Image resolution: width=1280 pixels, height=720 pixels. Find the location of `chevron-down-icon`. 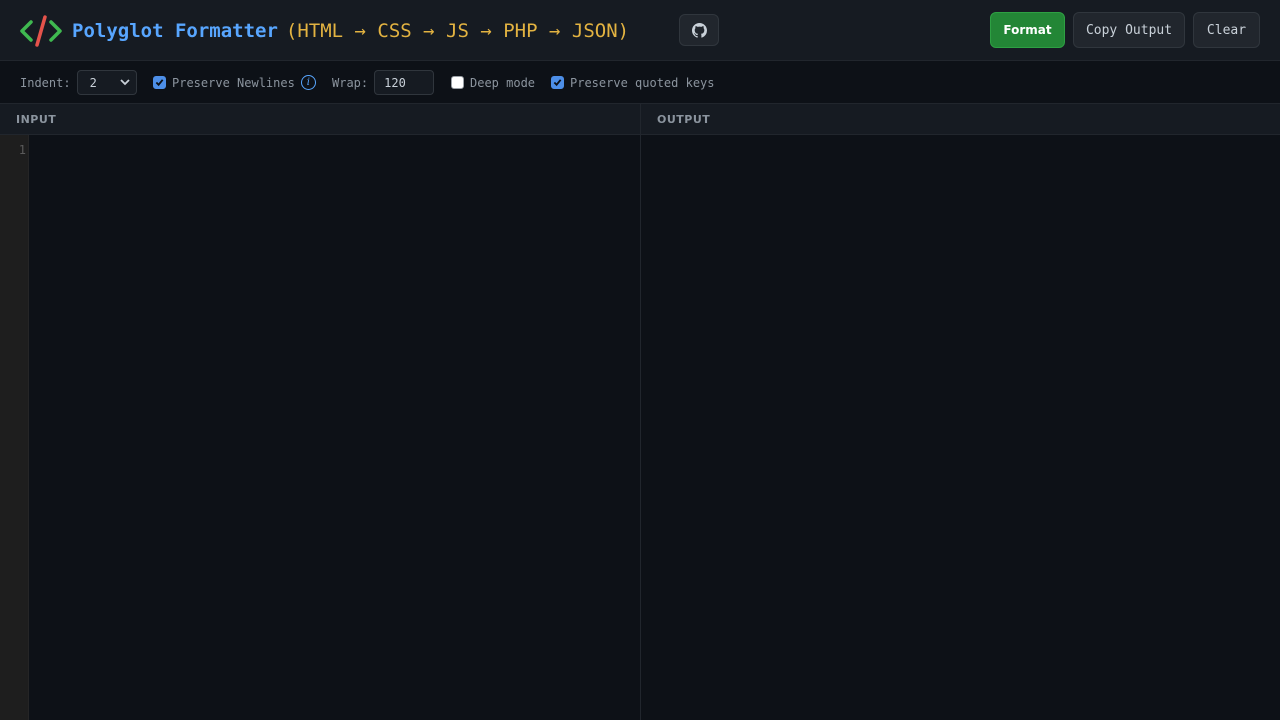

chevron-down-icon is located at coordinates (124, 82).